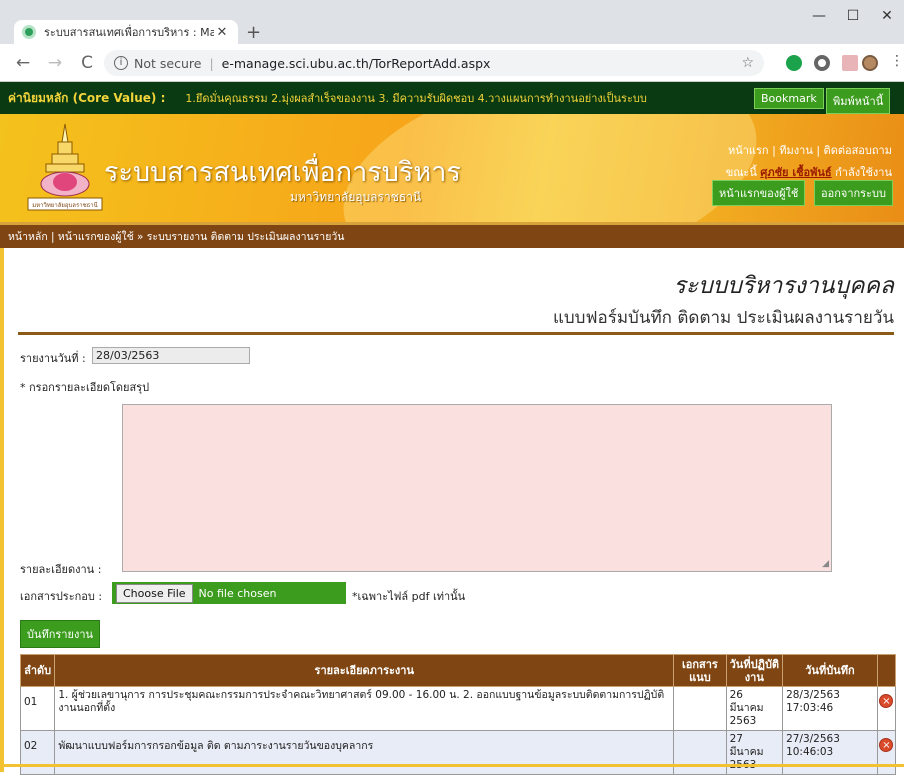 Image resolution: width=904 pixels, height=775 pixels. Describe the element at coordinates (129, 32) in the screenshot. I see `tab-title: ระบบสารสนเทศเพื่อการบริหาร : Mana` at that location.